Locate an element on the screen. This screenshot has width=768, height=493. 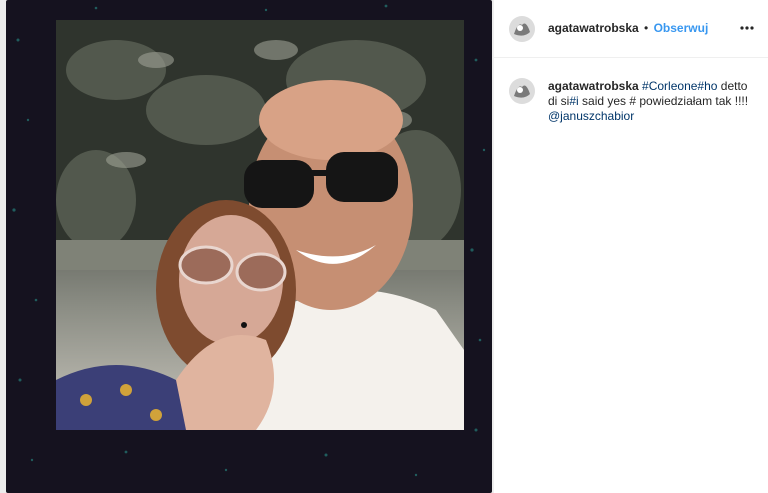
caption-text-2: said yes # powiedziałam tak !!!! is located at coordinates (663, 101).